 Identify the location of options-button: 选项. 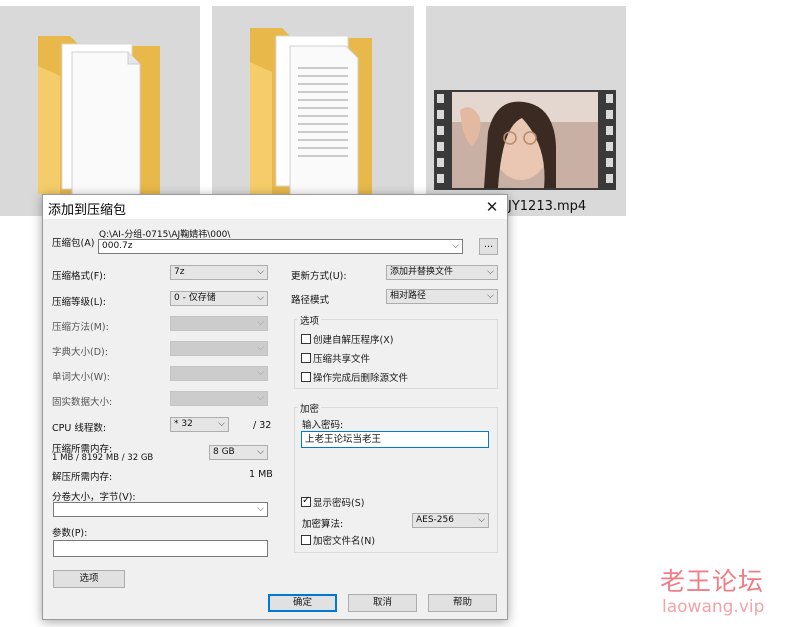
(89, 579).